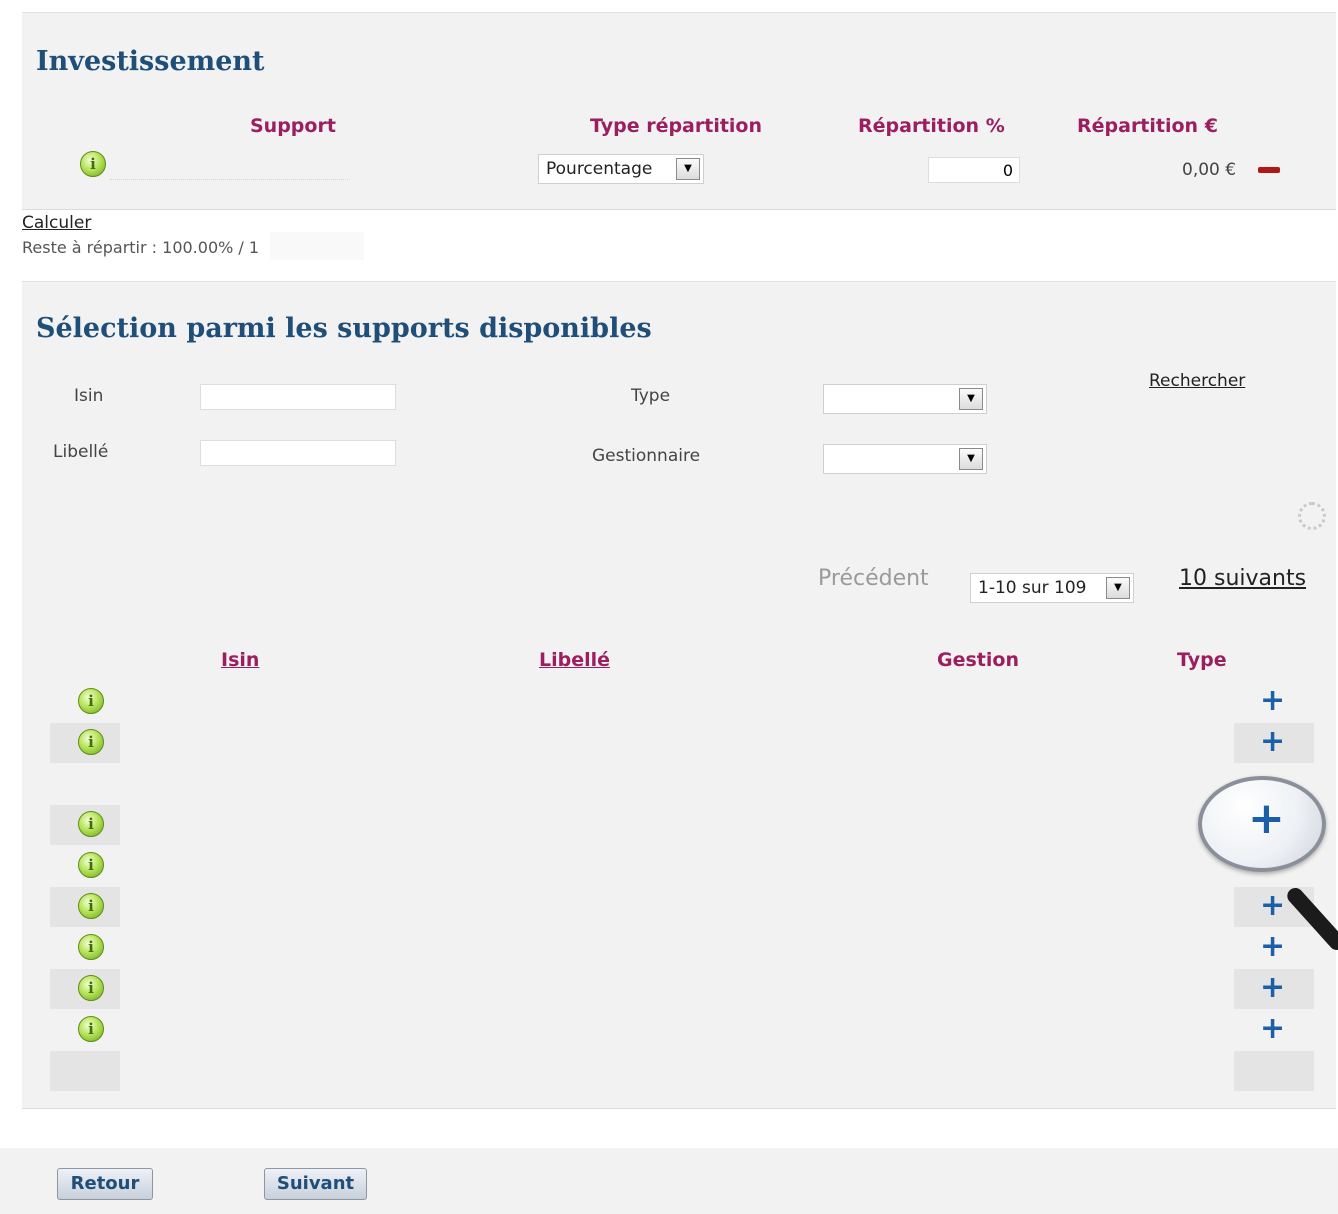 This screenshot has width=1338, height=1214. I want to click on page-select: 1-10 sur 109 ▼, so click(1052, 588).